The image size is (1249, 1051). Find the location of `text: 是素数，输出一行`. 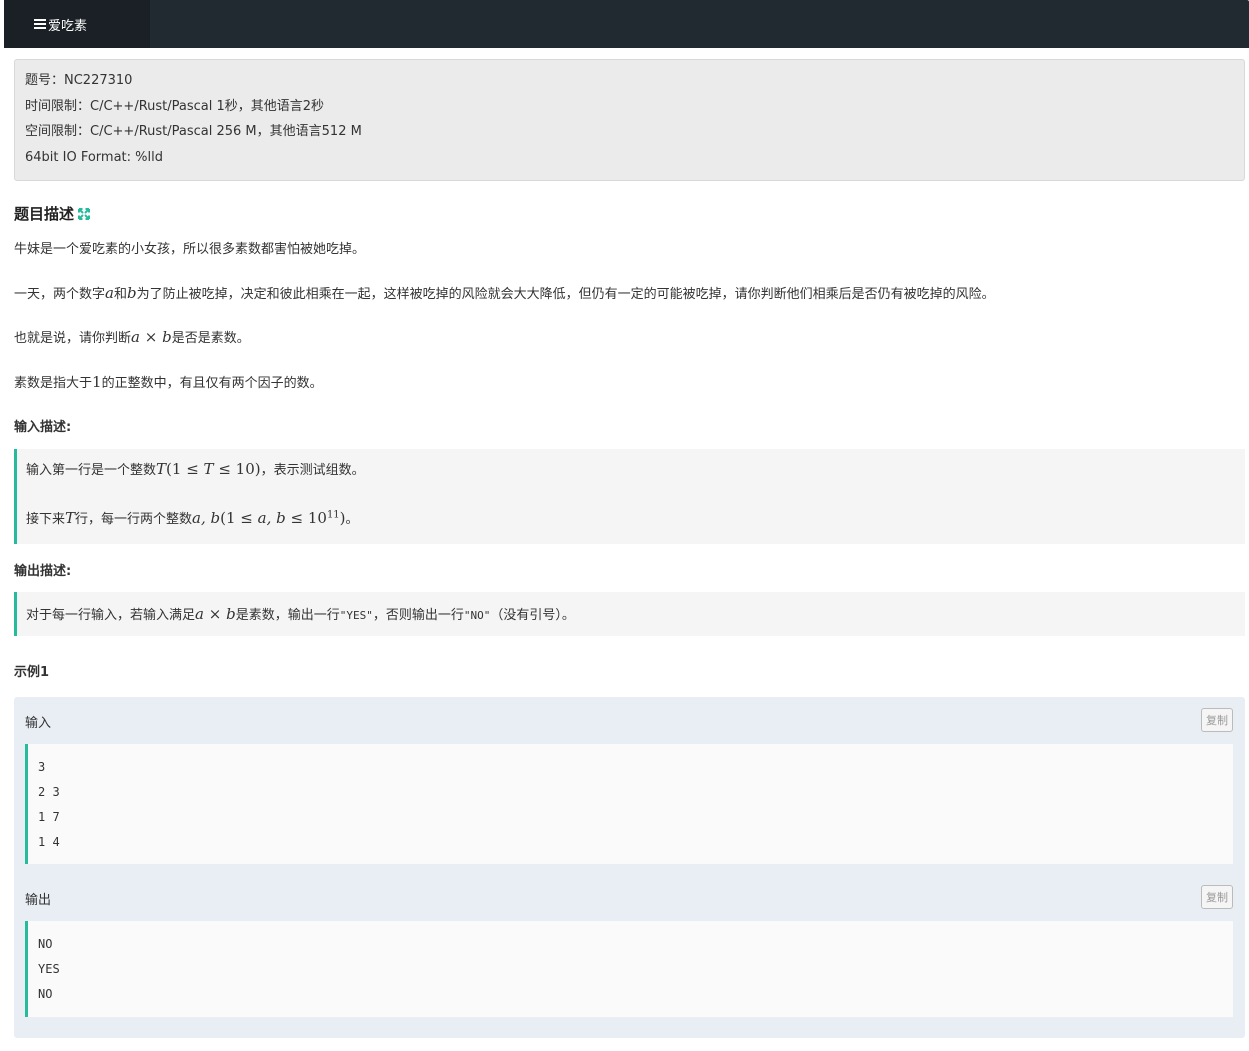

text: 是素数，输出一行 is located at coordinates (287, 615).